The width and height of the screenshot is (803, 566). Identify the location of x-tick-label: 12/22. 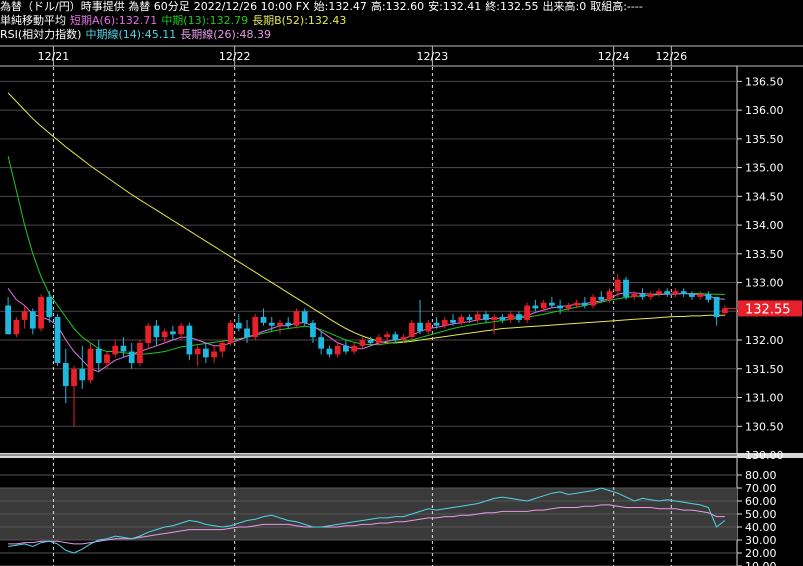
(235, 56).